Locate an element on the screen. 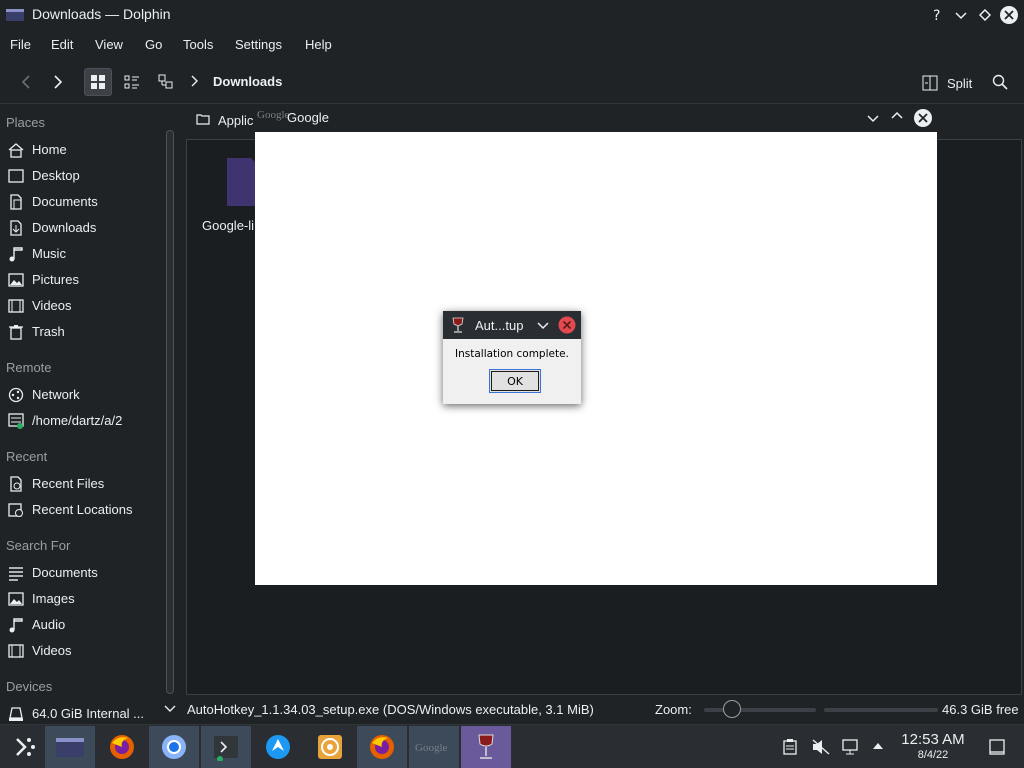  sidebar-item-label: Recent Files is located at coordinates (68, 483).